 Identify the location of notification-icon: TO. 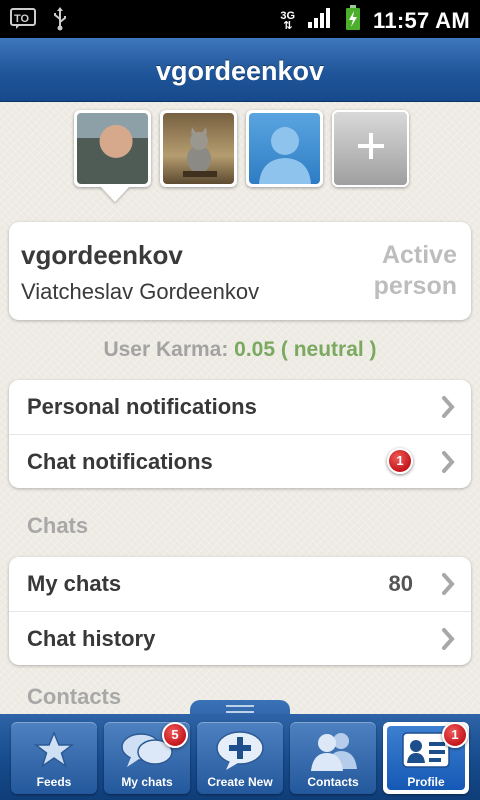
(23, 21).